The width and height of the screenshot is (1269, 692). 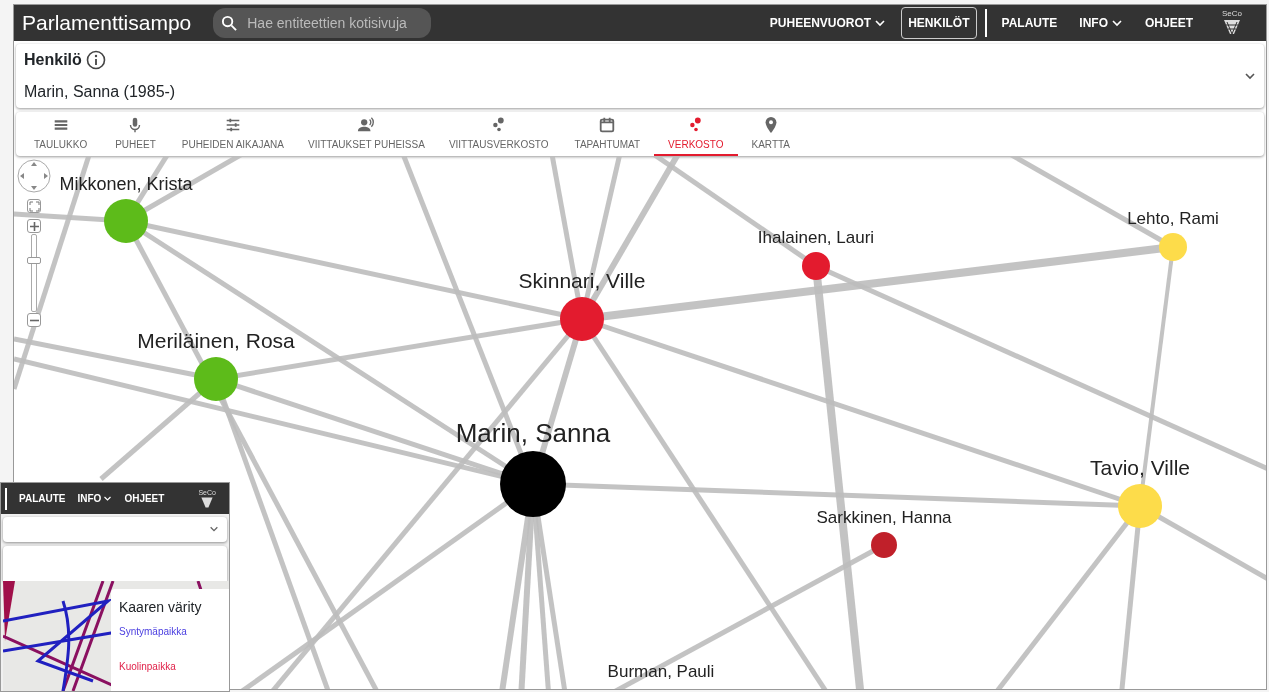 I want to click on tab: VIITTAUKSET PUHEISSA, so click(x=366, y=134).